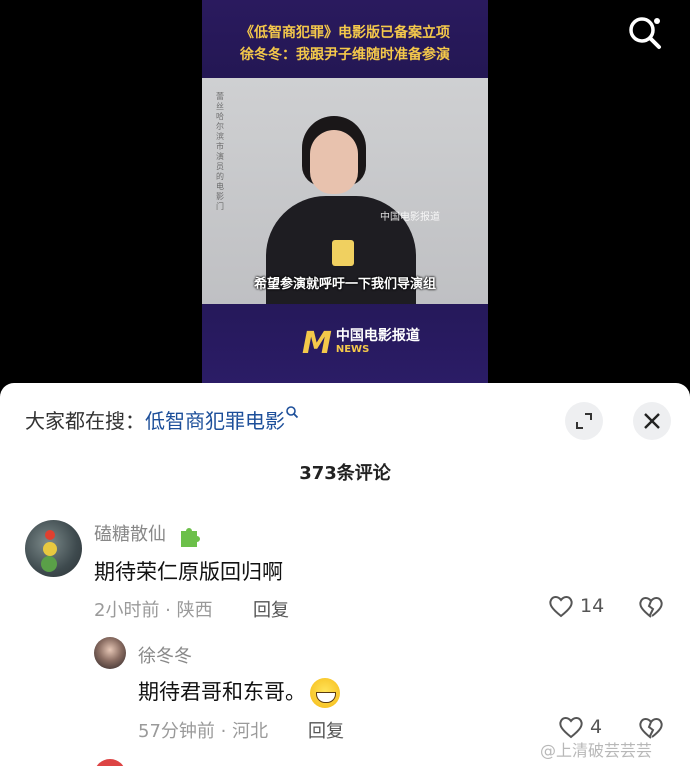 This screenshot has width=690, height=766. Describe the element at coordinates (222, 692) in the screenshot. I see `reply-text-body: 期待君哥和东哥。` at that location.